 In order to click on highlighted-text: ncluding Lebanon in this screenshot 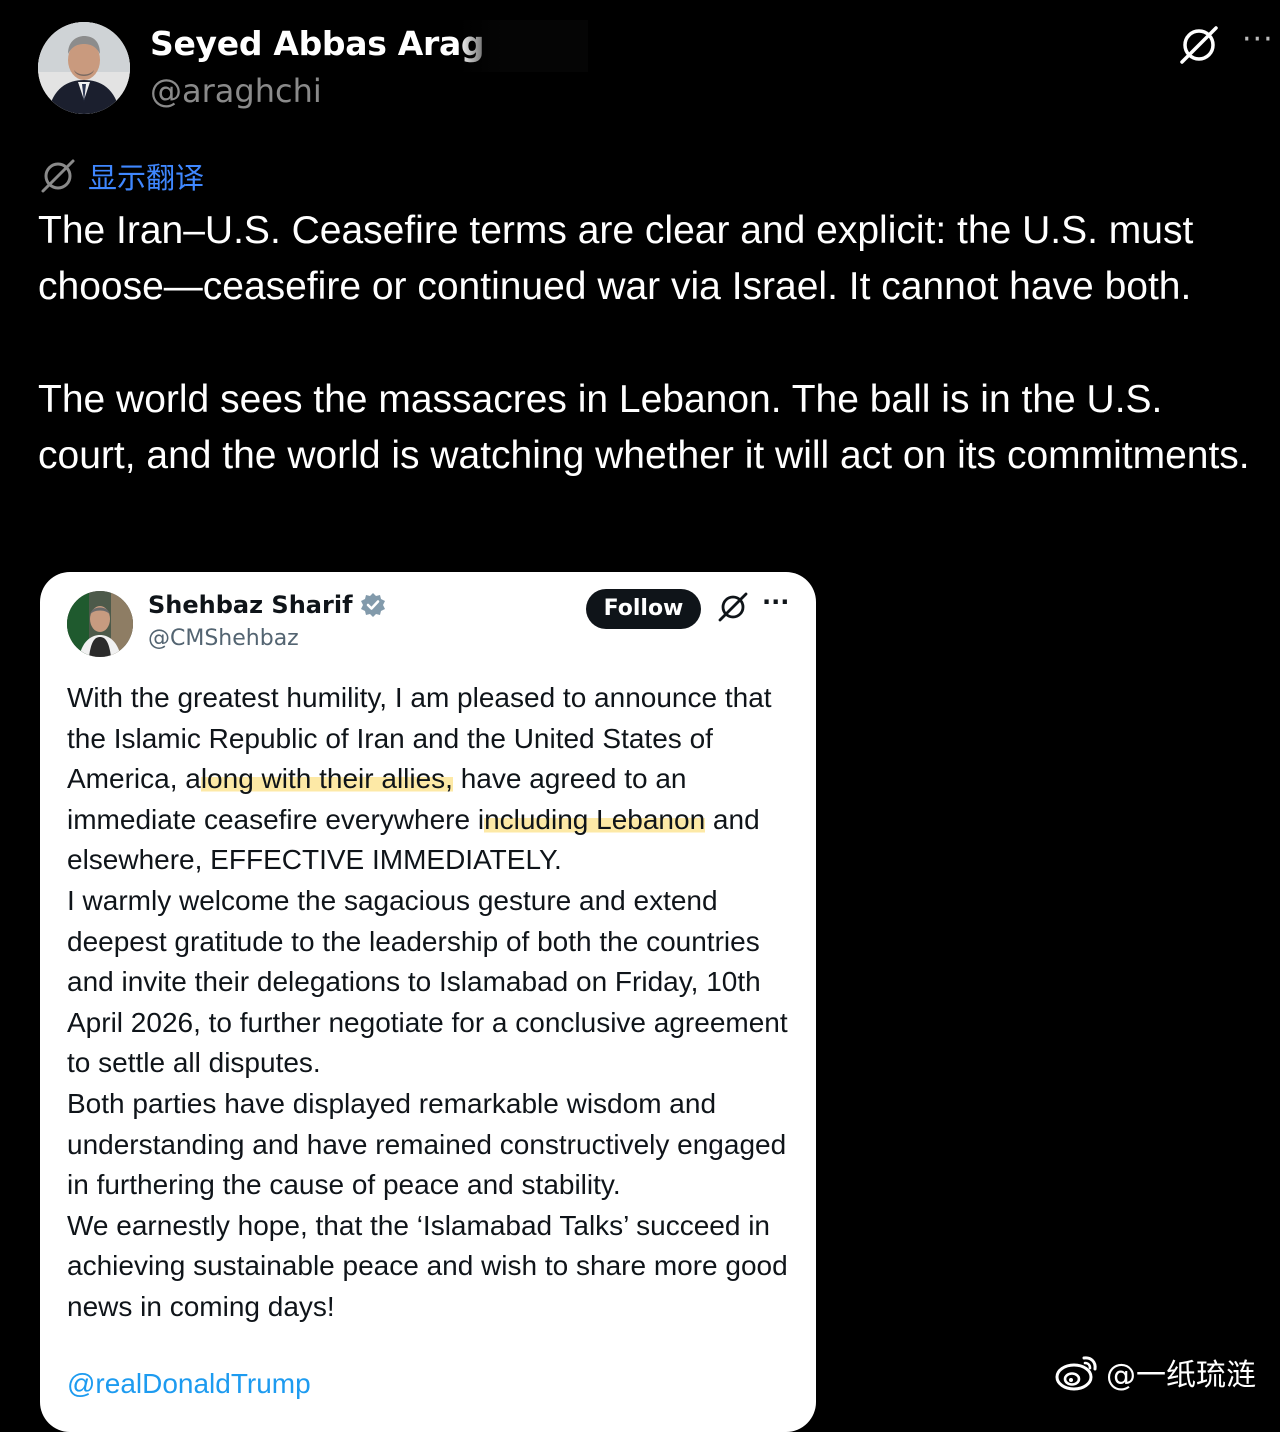, I will do `click(595, 819)`.